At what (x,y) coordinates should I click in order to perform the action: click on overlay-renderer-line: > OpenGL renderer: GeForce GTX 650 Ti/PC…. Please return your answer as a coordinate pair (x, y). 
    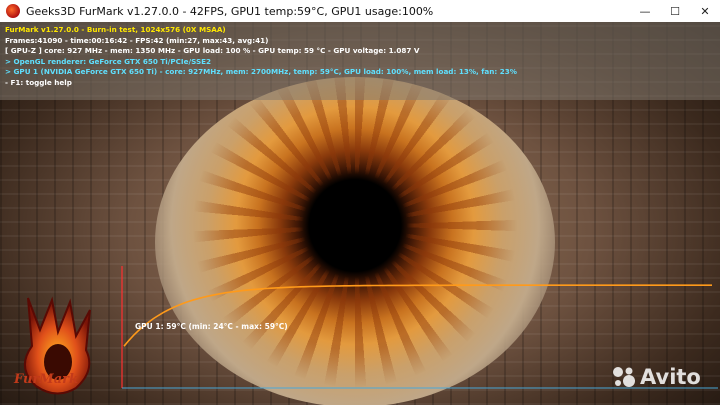
    Looking at the image, I should click on (108, 61).